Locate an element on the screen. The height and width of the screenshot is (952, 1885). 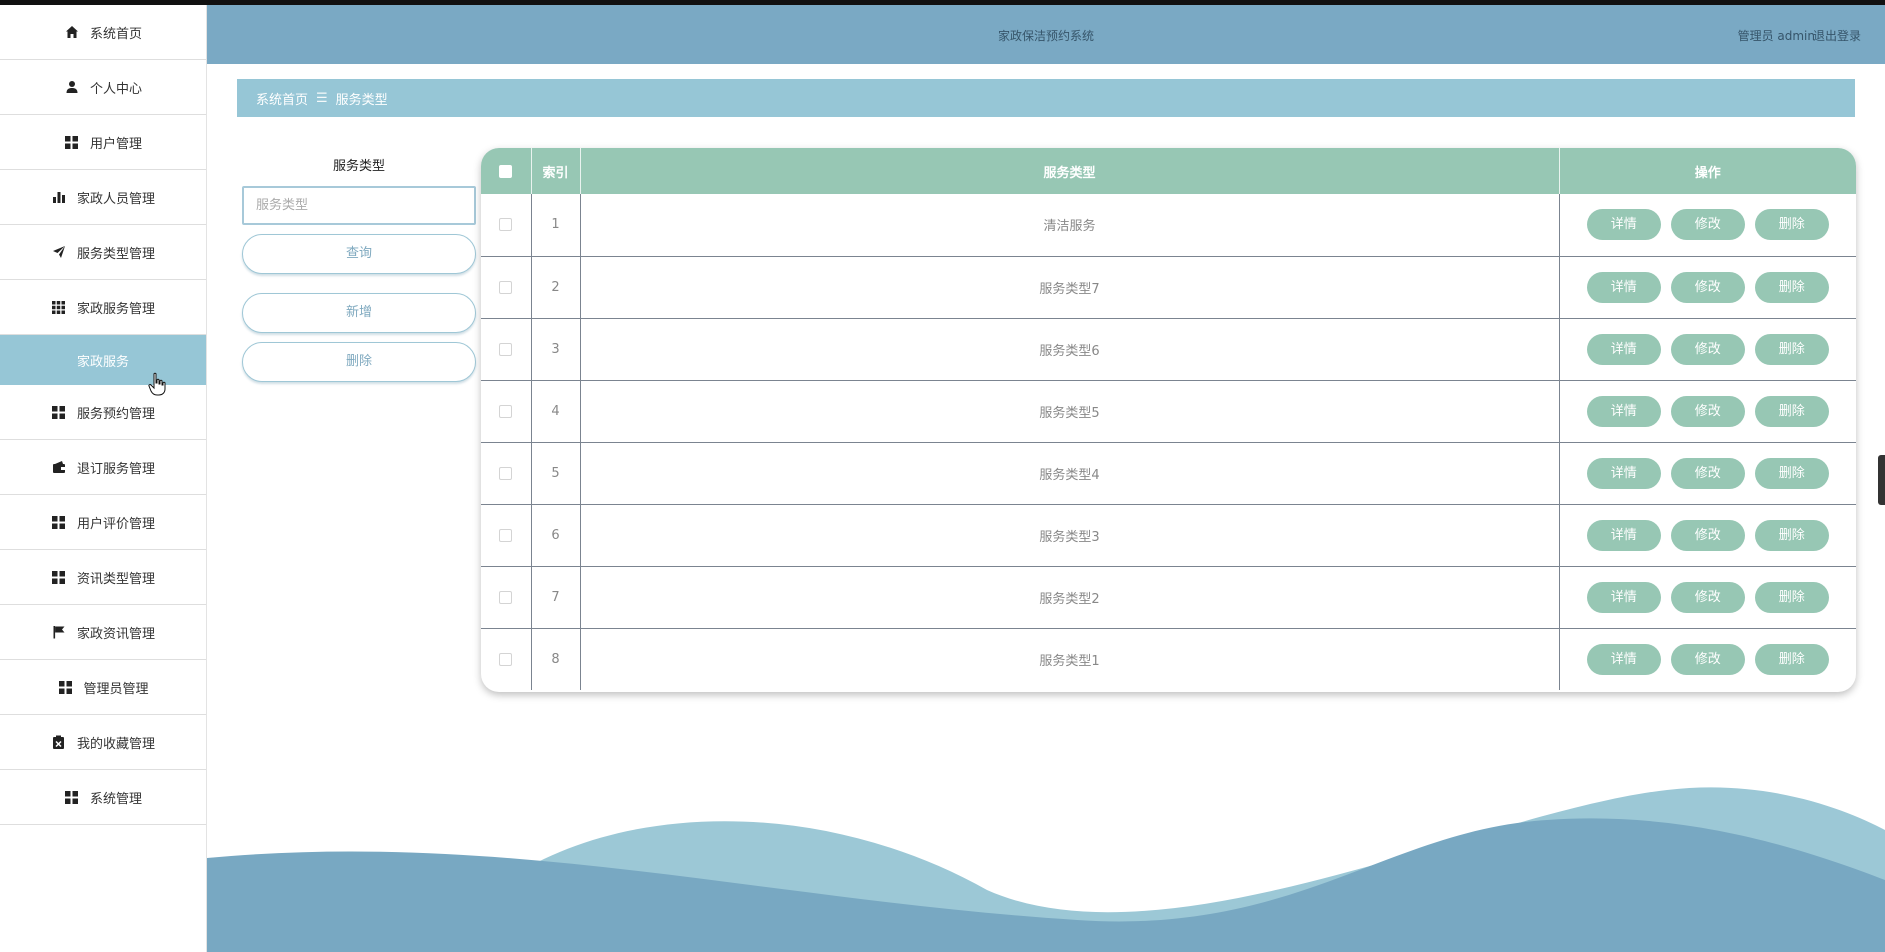
table-row: 5 服务类型4 详情 修改 删除 is located at coordinates (1168, 473).